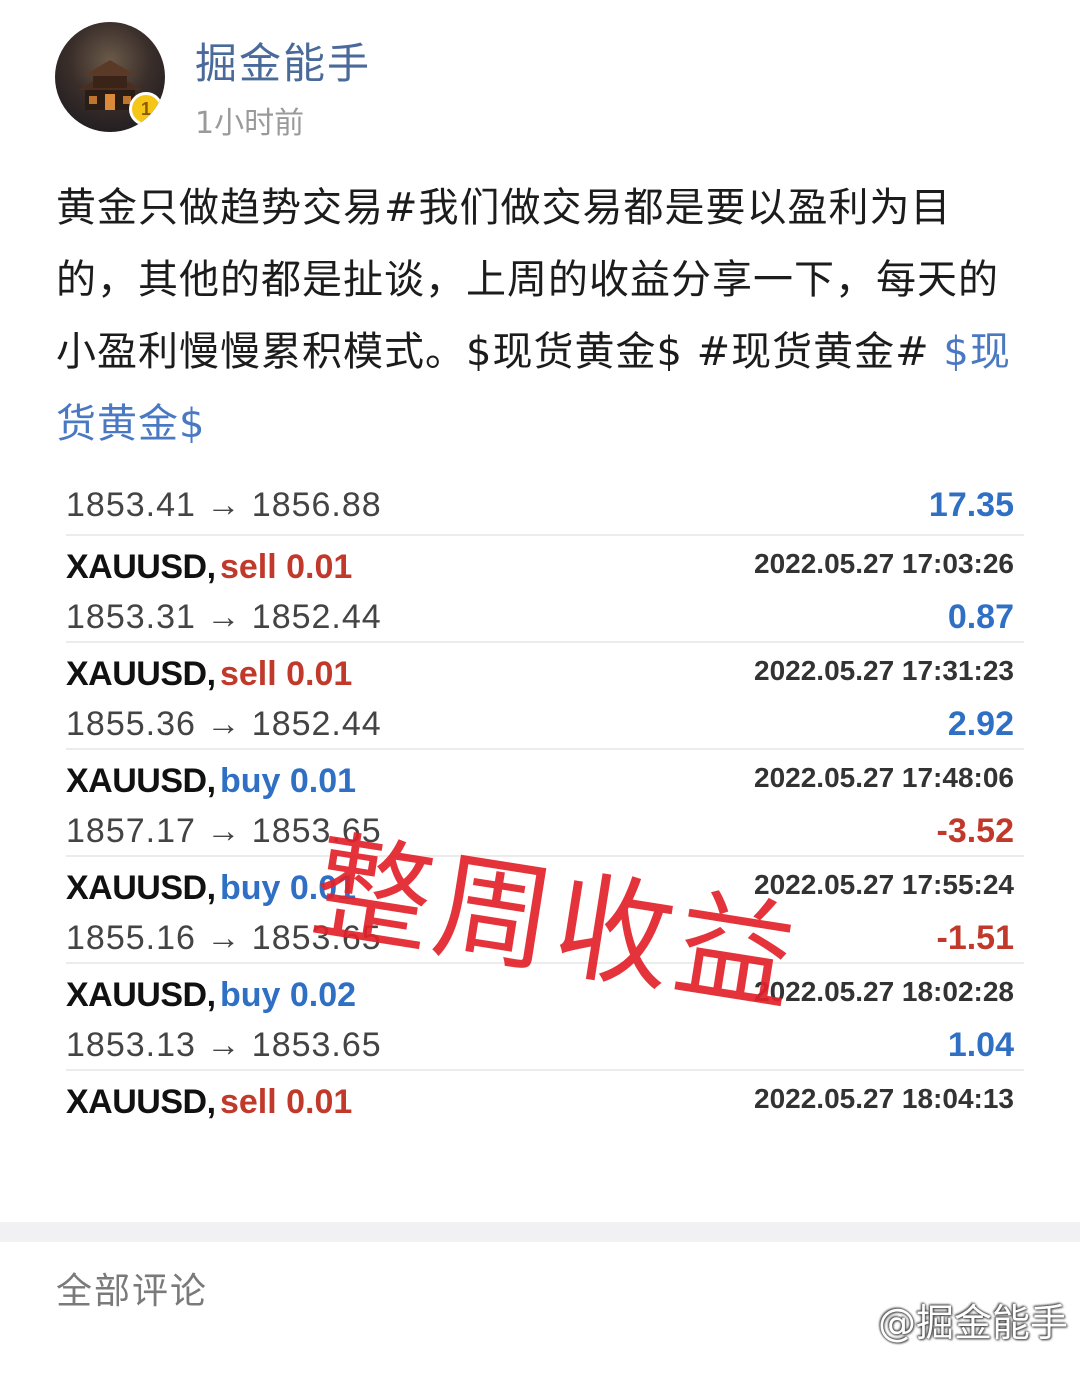  I want to click on trade-profit: 1.04, so click(980, 1045).